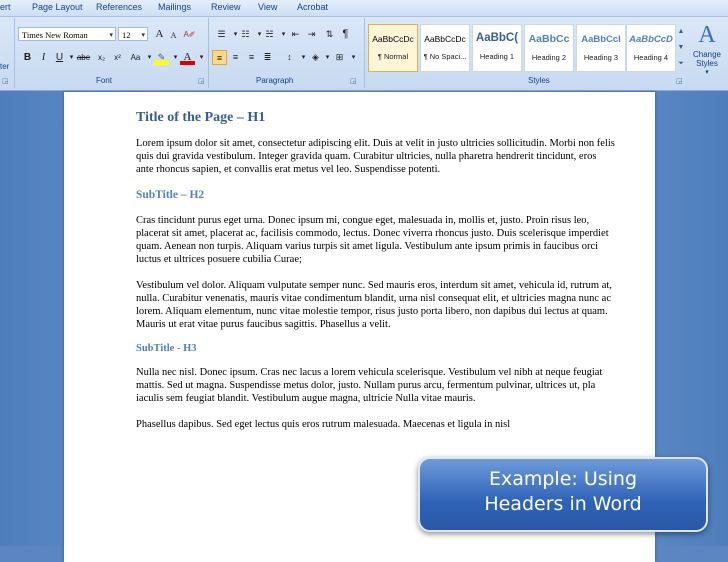 This screenshot has width=728, height=562. Describe the element at coordinates (43, 57) in the screenshot. I see `italic-button: I` at that location.